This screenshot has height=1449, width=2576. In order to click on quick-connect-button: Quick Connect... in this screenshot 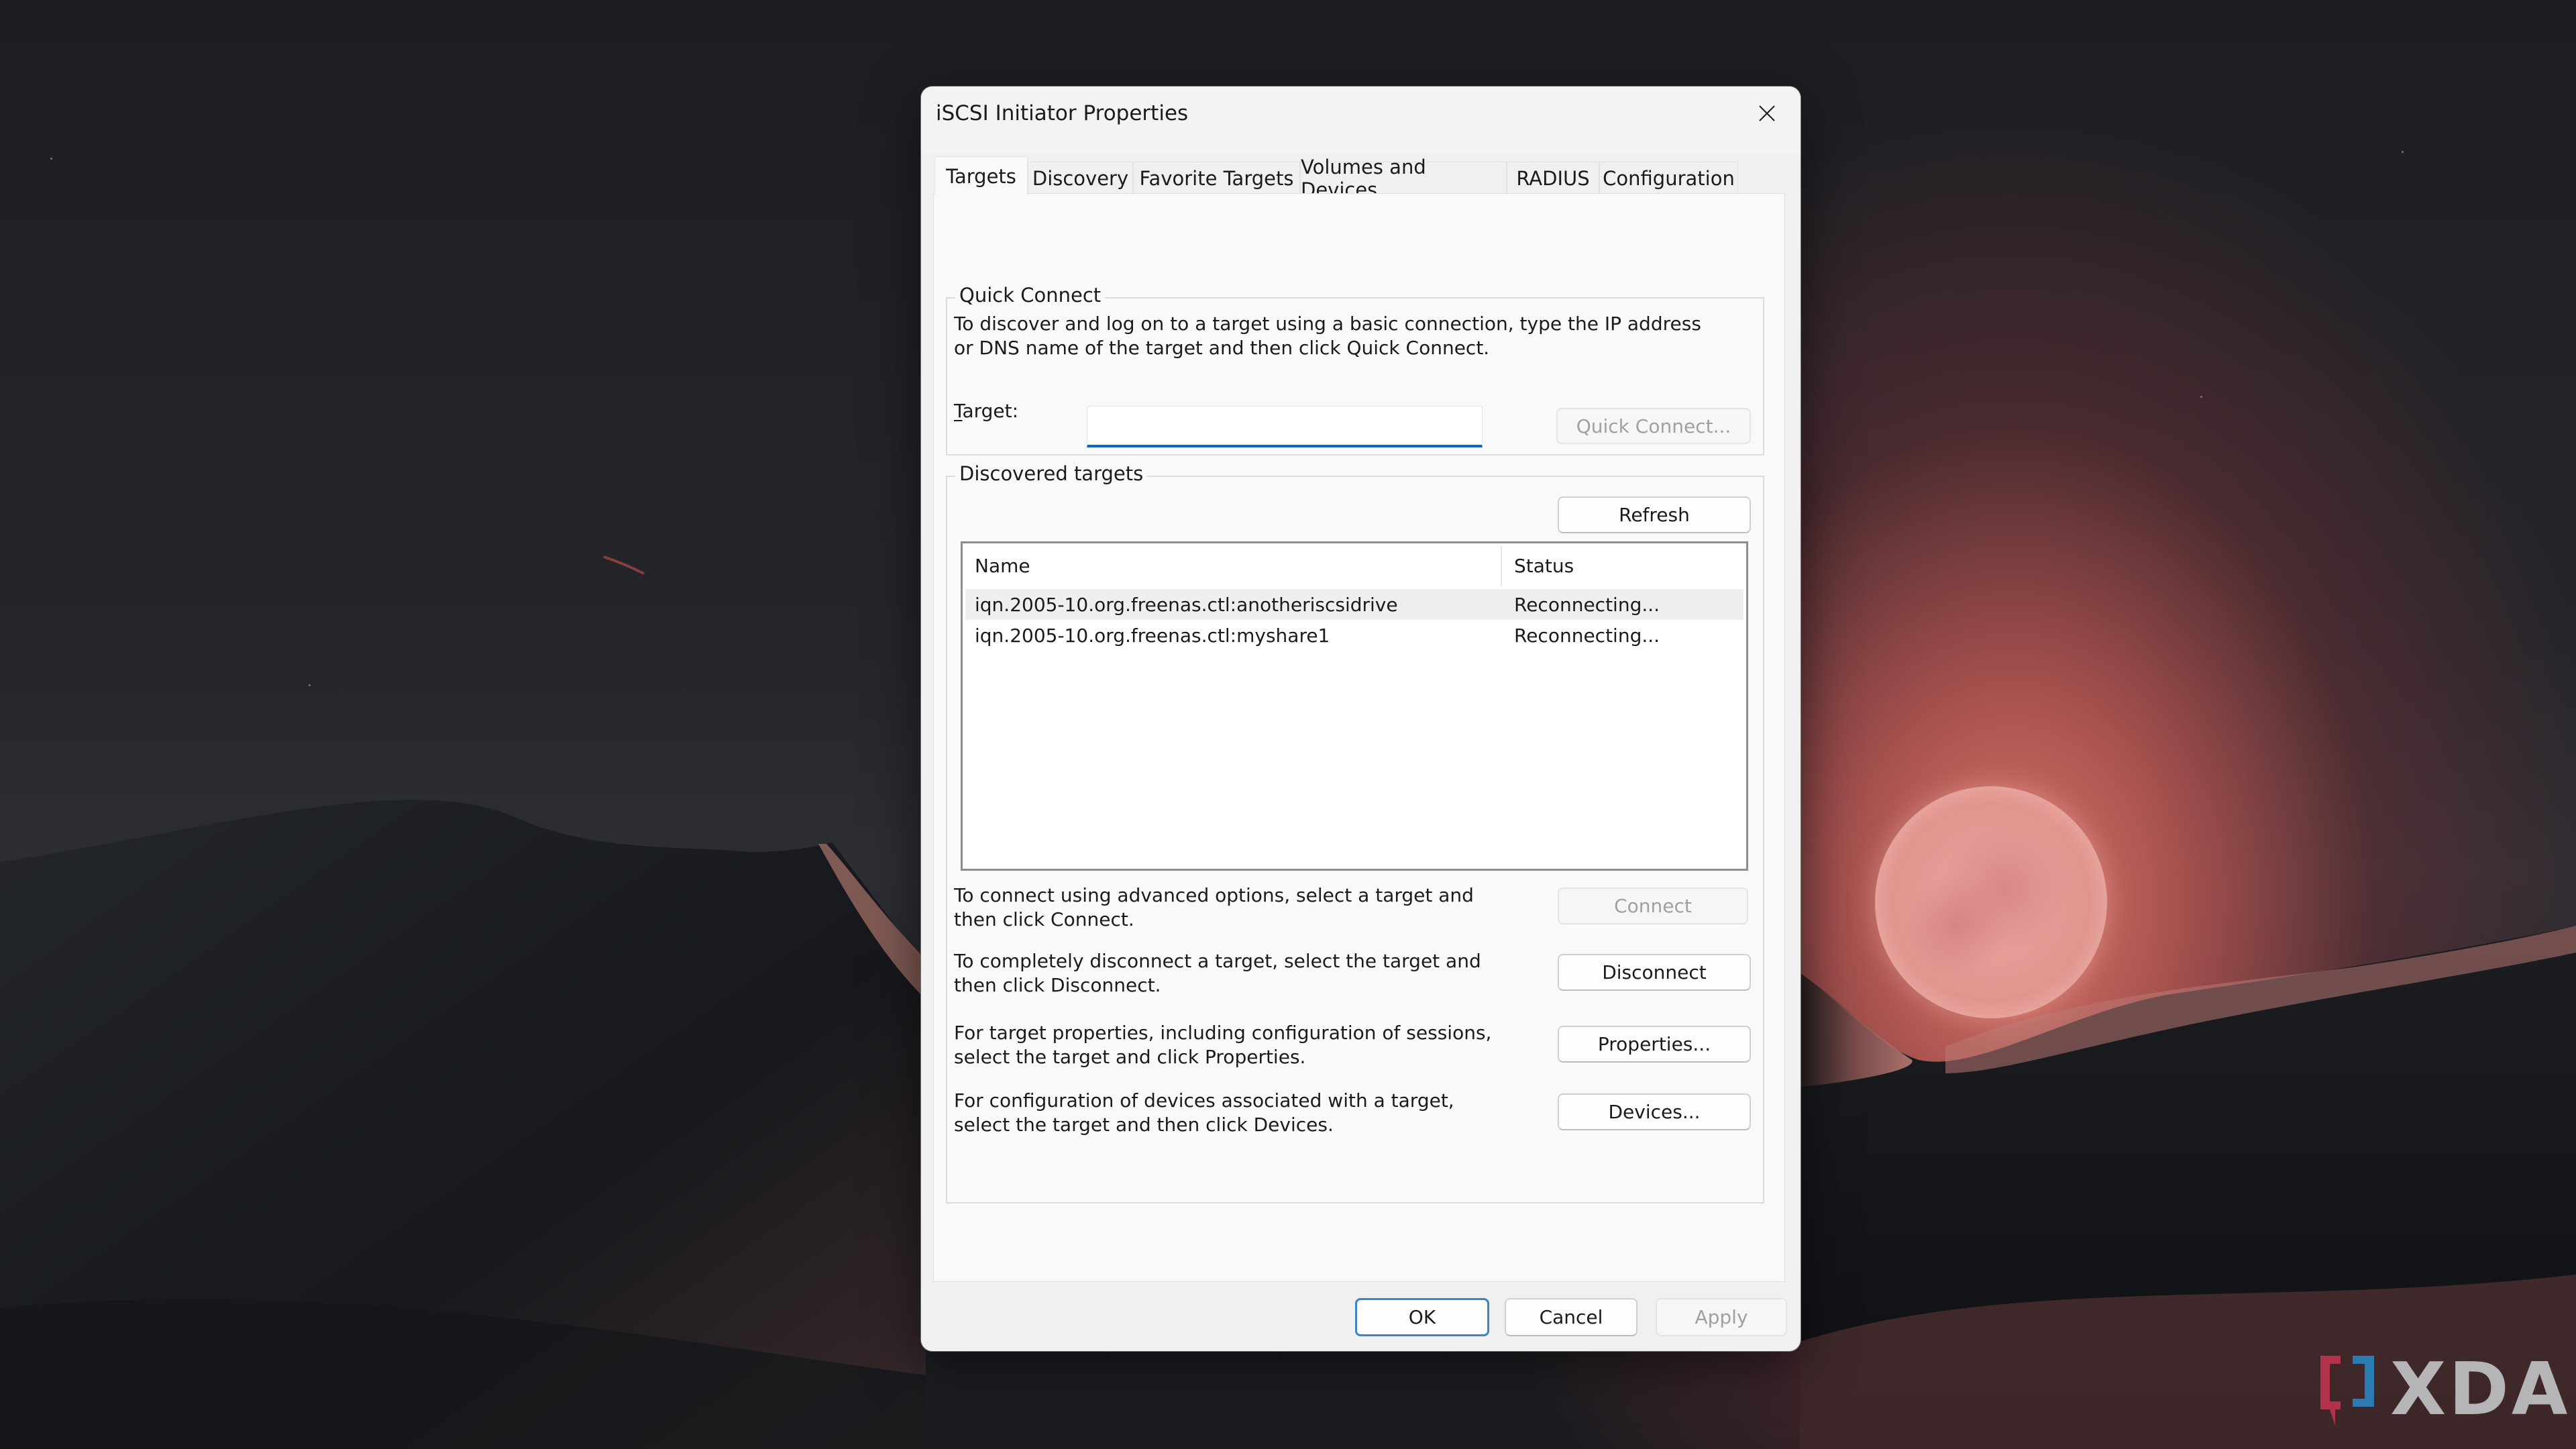, I will do `click(1653, 426)`.